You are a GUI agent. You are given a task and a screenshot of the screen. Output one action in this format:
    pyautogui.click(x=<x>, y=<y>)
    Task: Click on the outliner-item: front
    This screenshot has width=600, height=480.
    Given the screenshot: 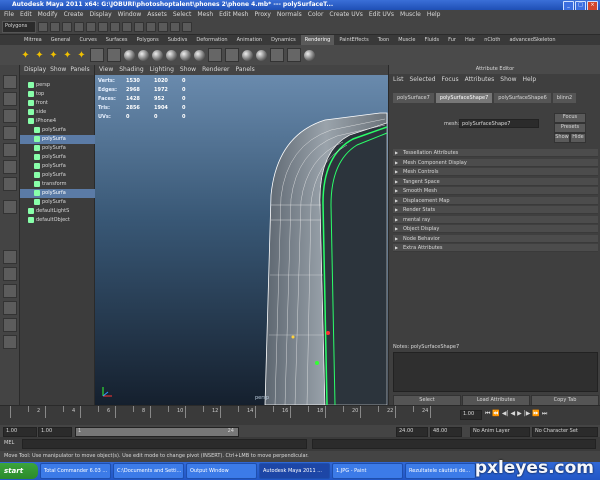 What is the action you would take?
    pyautogui.click(x=61, y=103)
    